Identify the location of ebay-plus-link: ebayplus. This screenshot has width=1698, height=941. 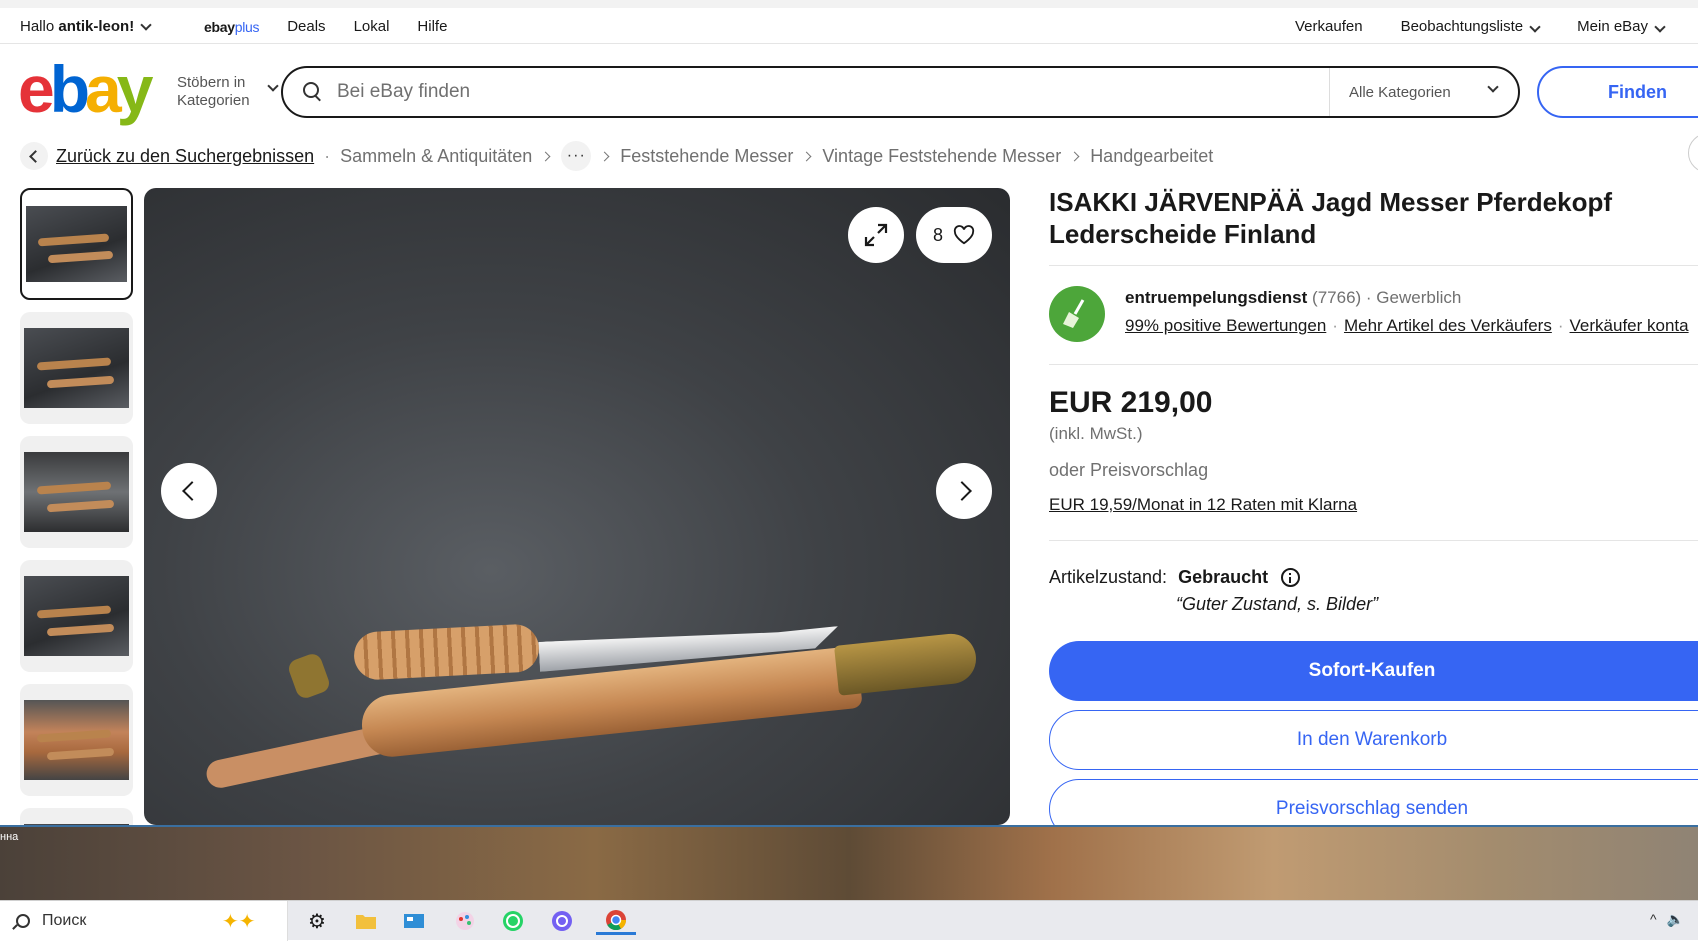
(232, 27).